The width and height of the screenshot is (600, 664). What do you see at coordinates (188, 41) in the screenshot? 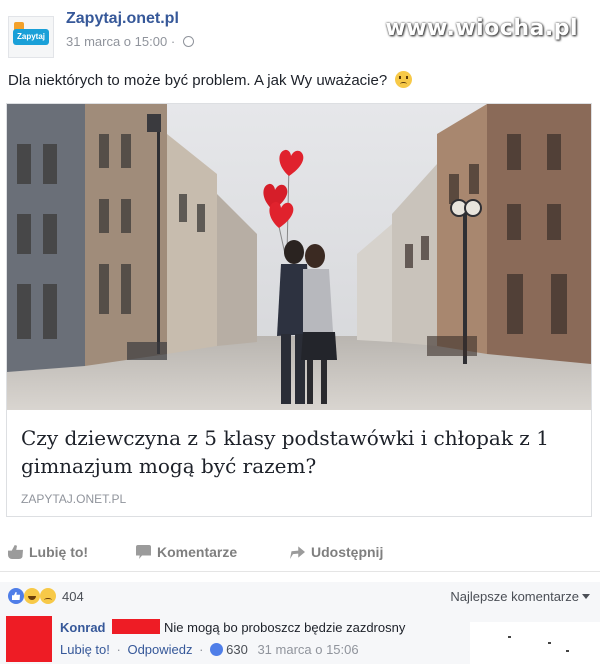
I see `globe-icon` at bounding box center [188, 41].